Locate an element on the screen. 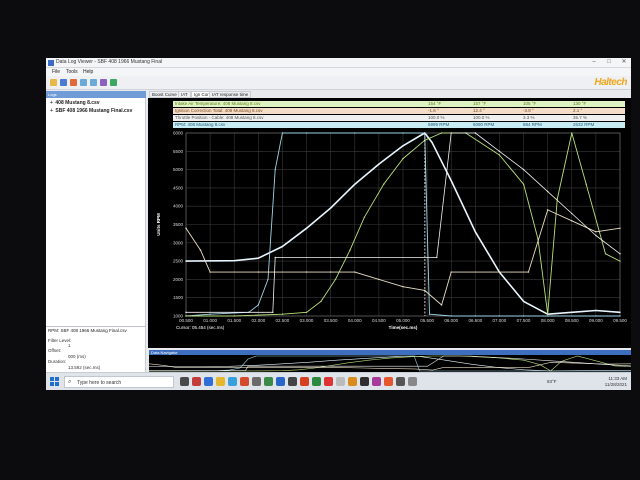 The image size is (640, 480). menu-file: File is located at coordinates (56, 72).